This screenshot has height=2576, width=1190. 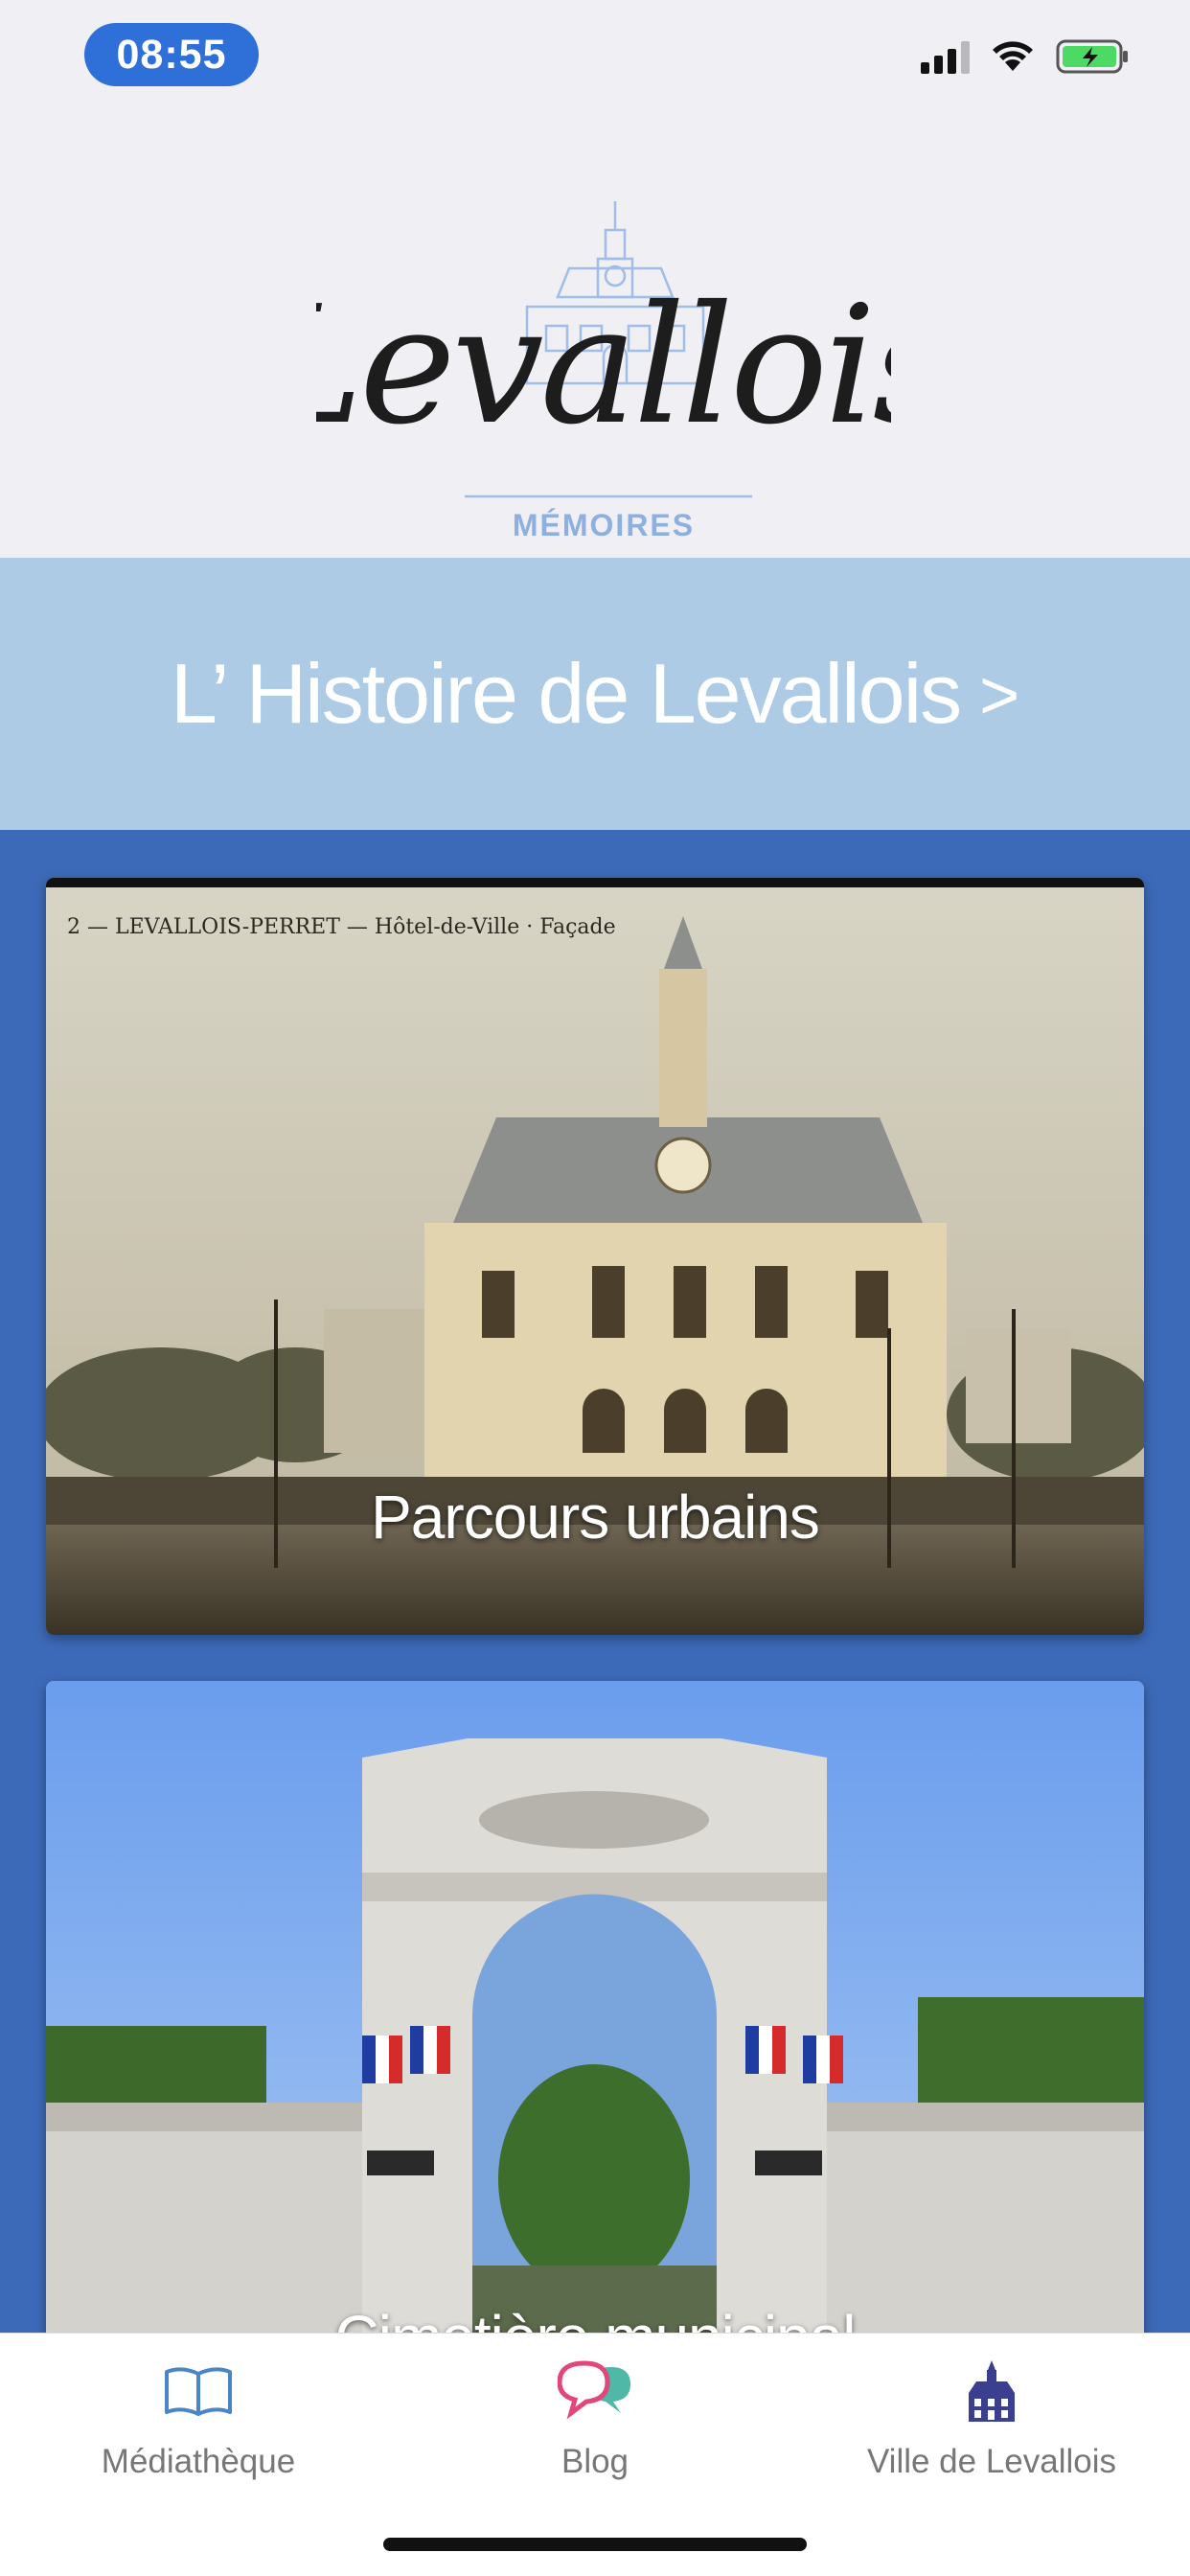 I want to click on chevron-right-icon: >, so click(x=1000, y=695).